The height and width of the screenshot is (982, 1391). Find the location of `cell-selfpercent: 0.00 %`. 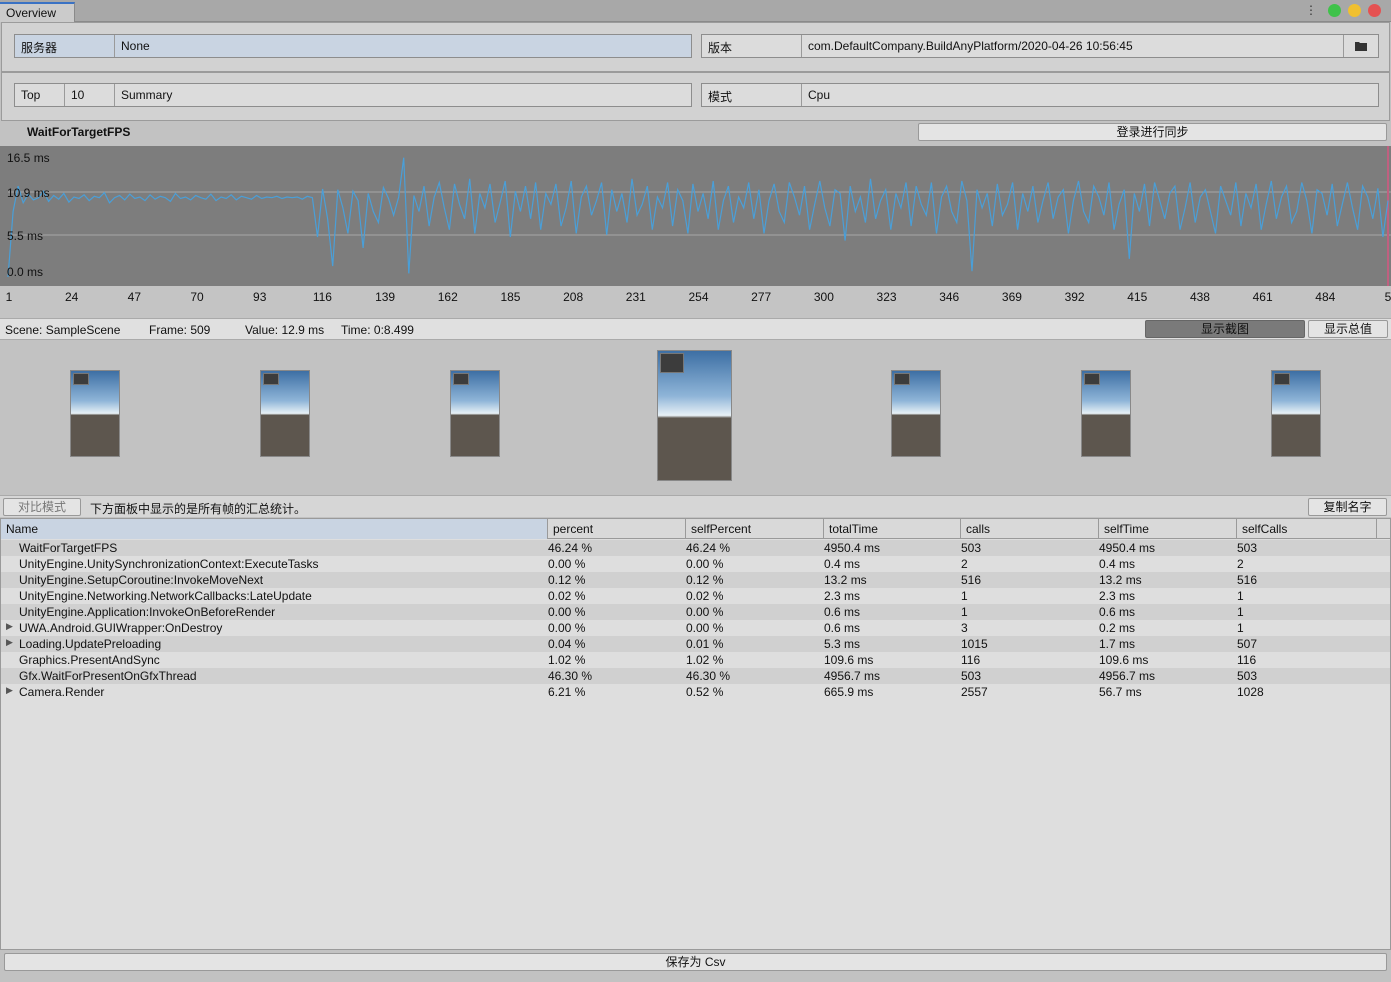

cell-selfpercent: 0.00 % is located at coordinates (705, 564).